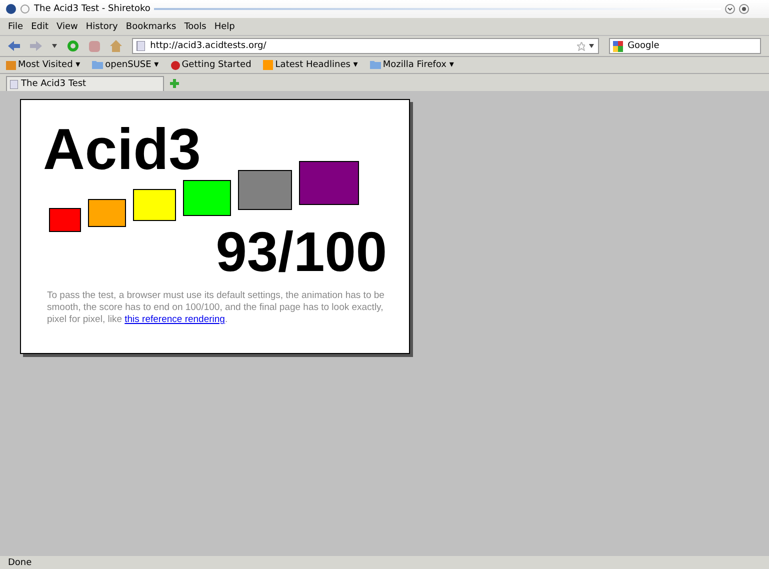  What do you see at coordinates (85, 83) in the screenshot?
I see `tab: The Acid3 Test` at bounding box center [85, 83].